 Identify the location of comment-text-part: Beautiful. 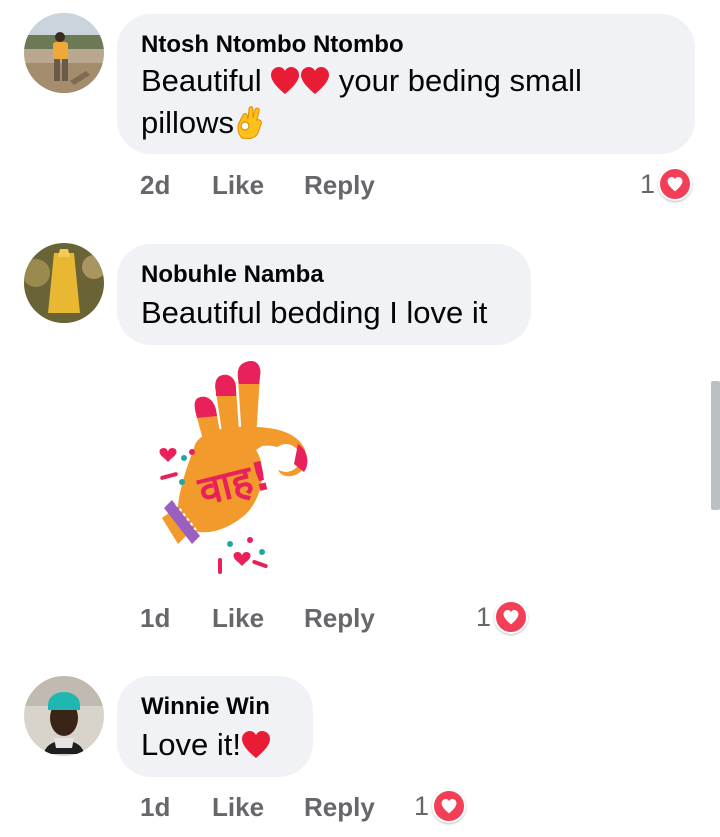
(201, 80).